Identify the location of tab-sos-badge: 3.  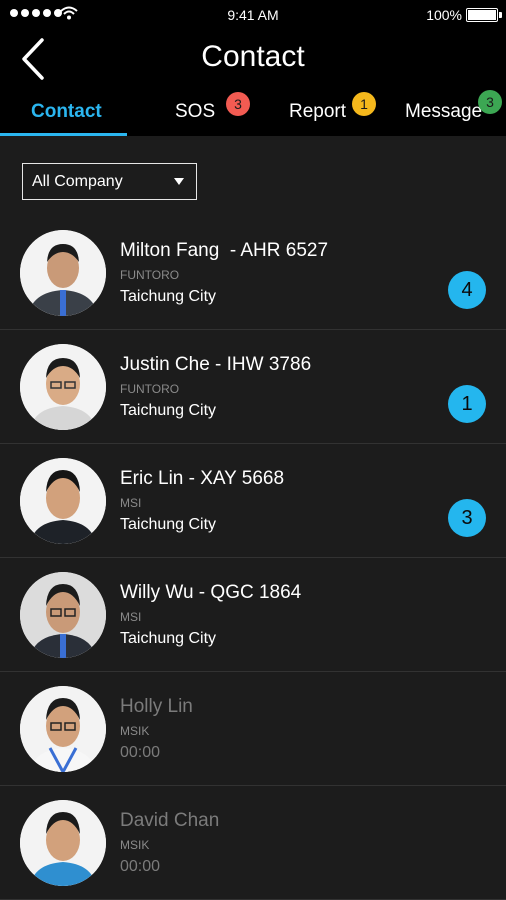
(238, 104).